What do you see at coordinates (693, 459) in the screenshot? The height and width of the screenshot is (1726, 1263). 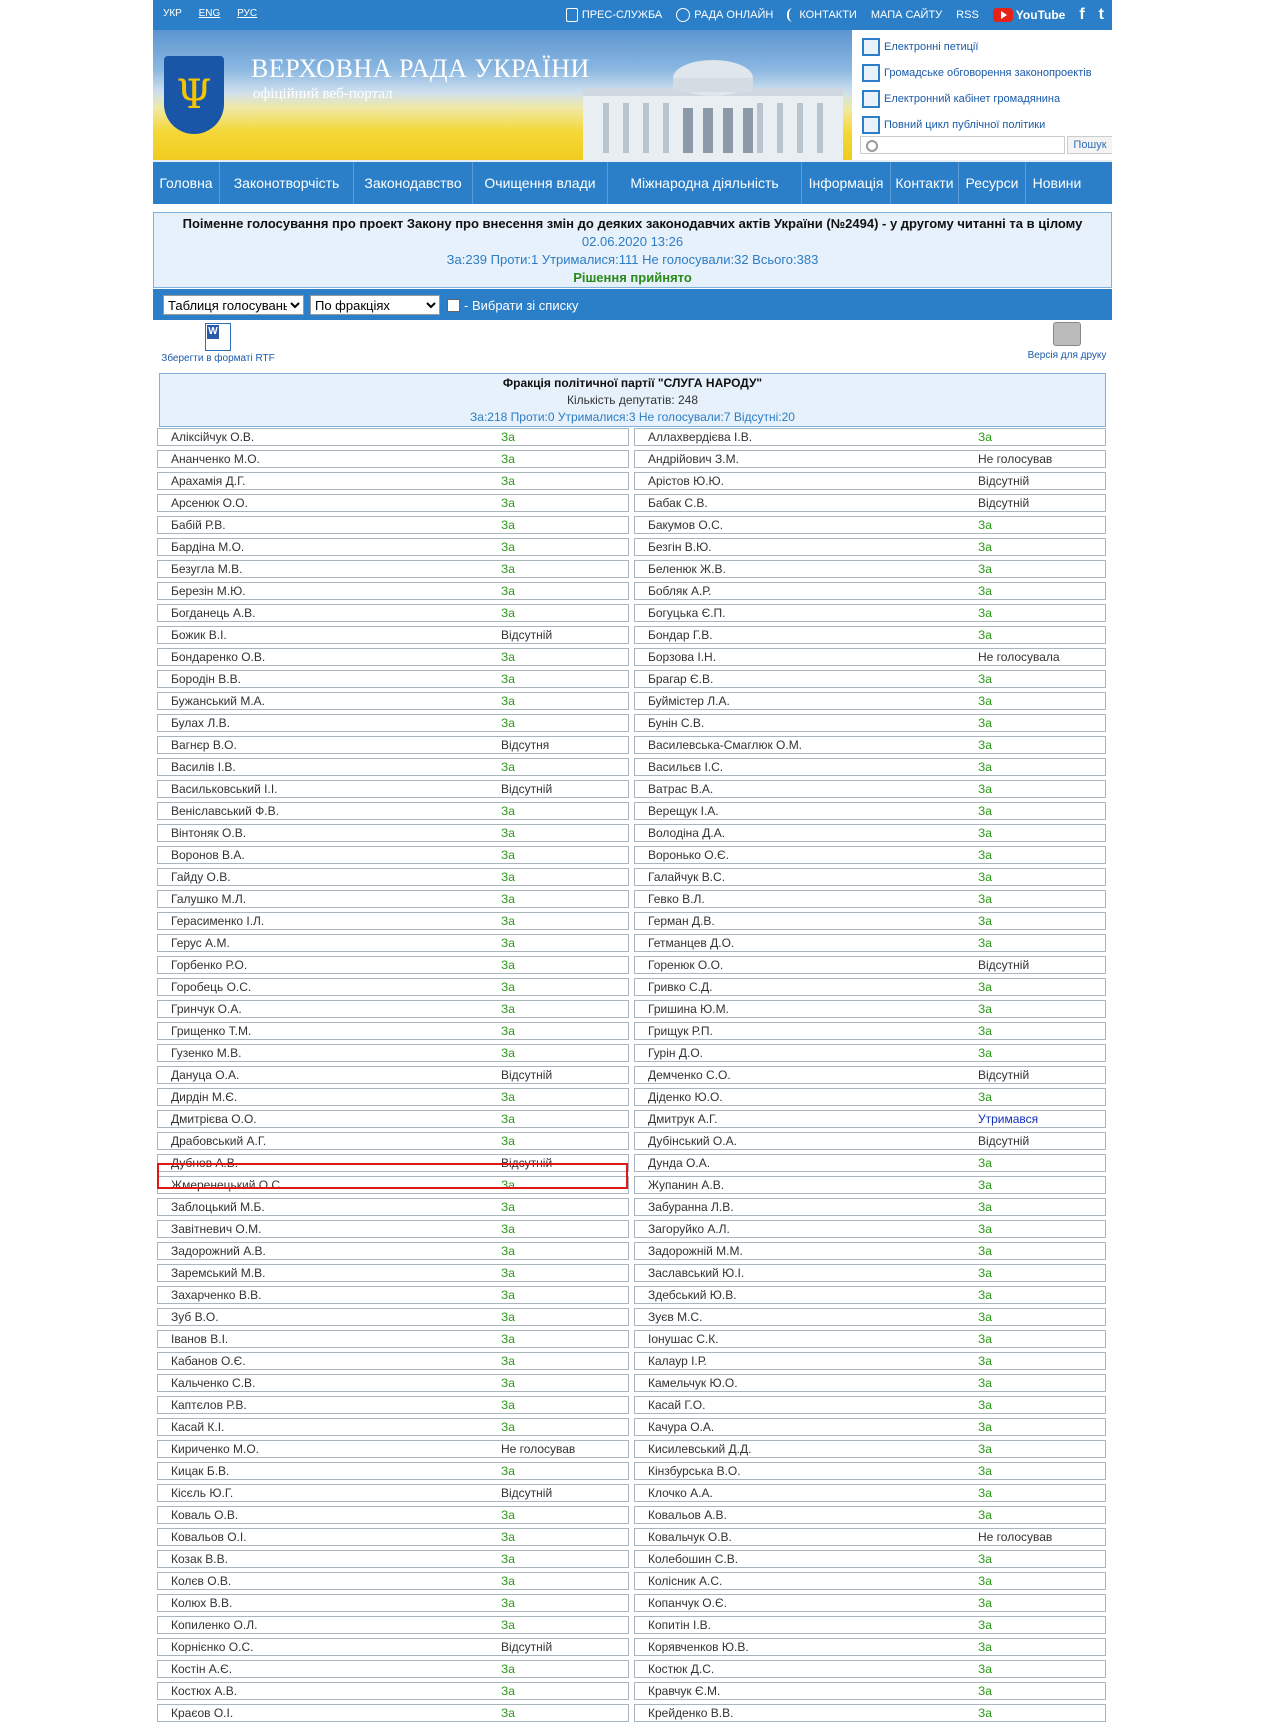 I see `deputy-name: Андрійович З.М.` at bounding box center [693, 459].